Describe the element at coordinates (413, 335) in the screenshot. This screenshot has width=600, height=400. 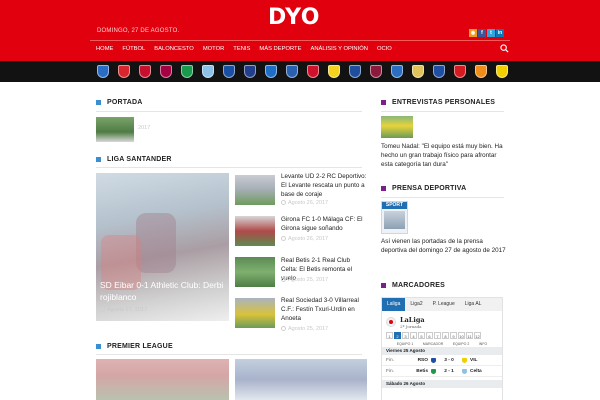
I see `round-page-button: 4` at that location.